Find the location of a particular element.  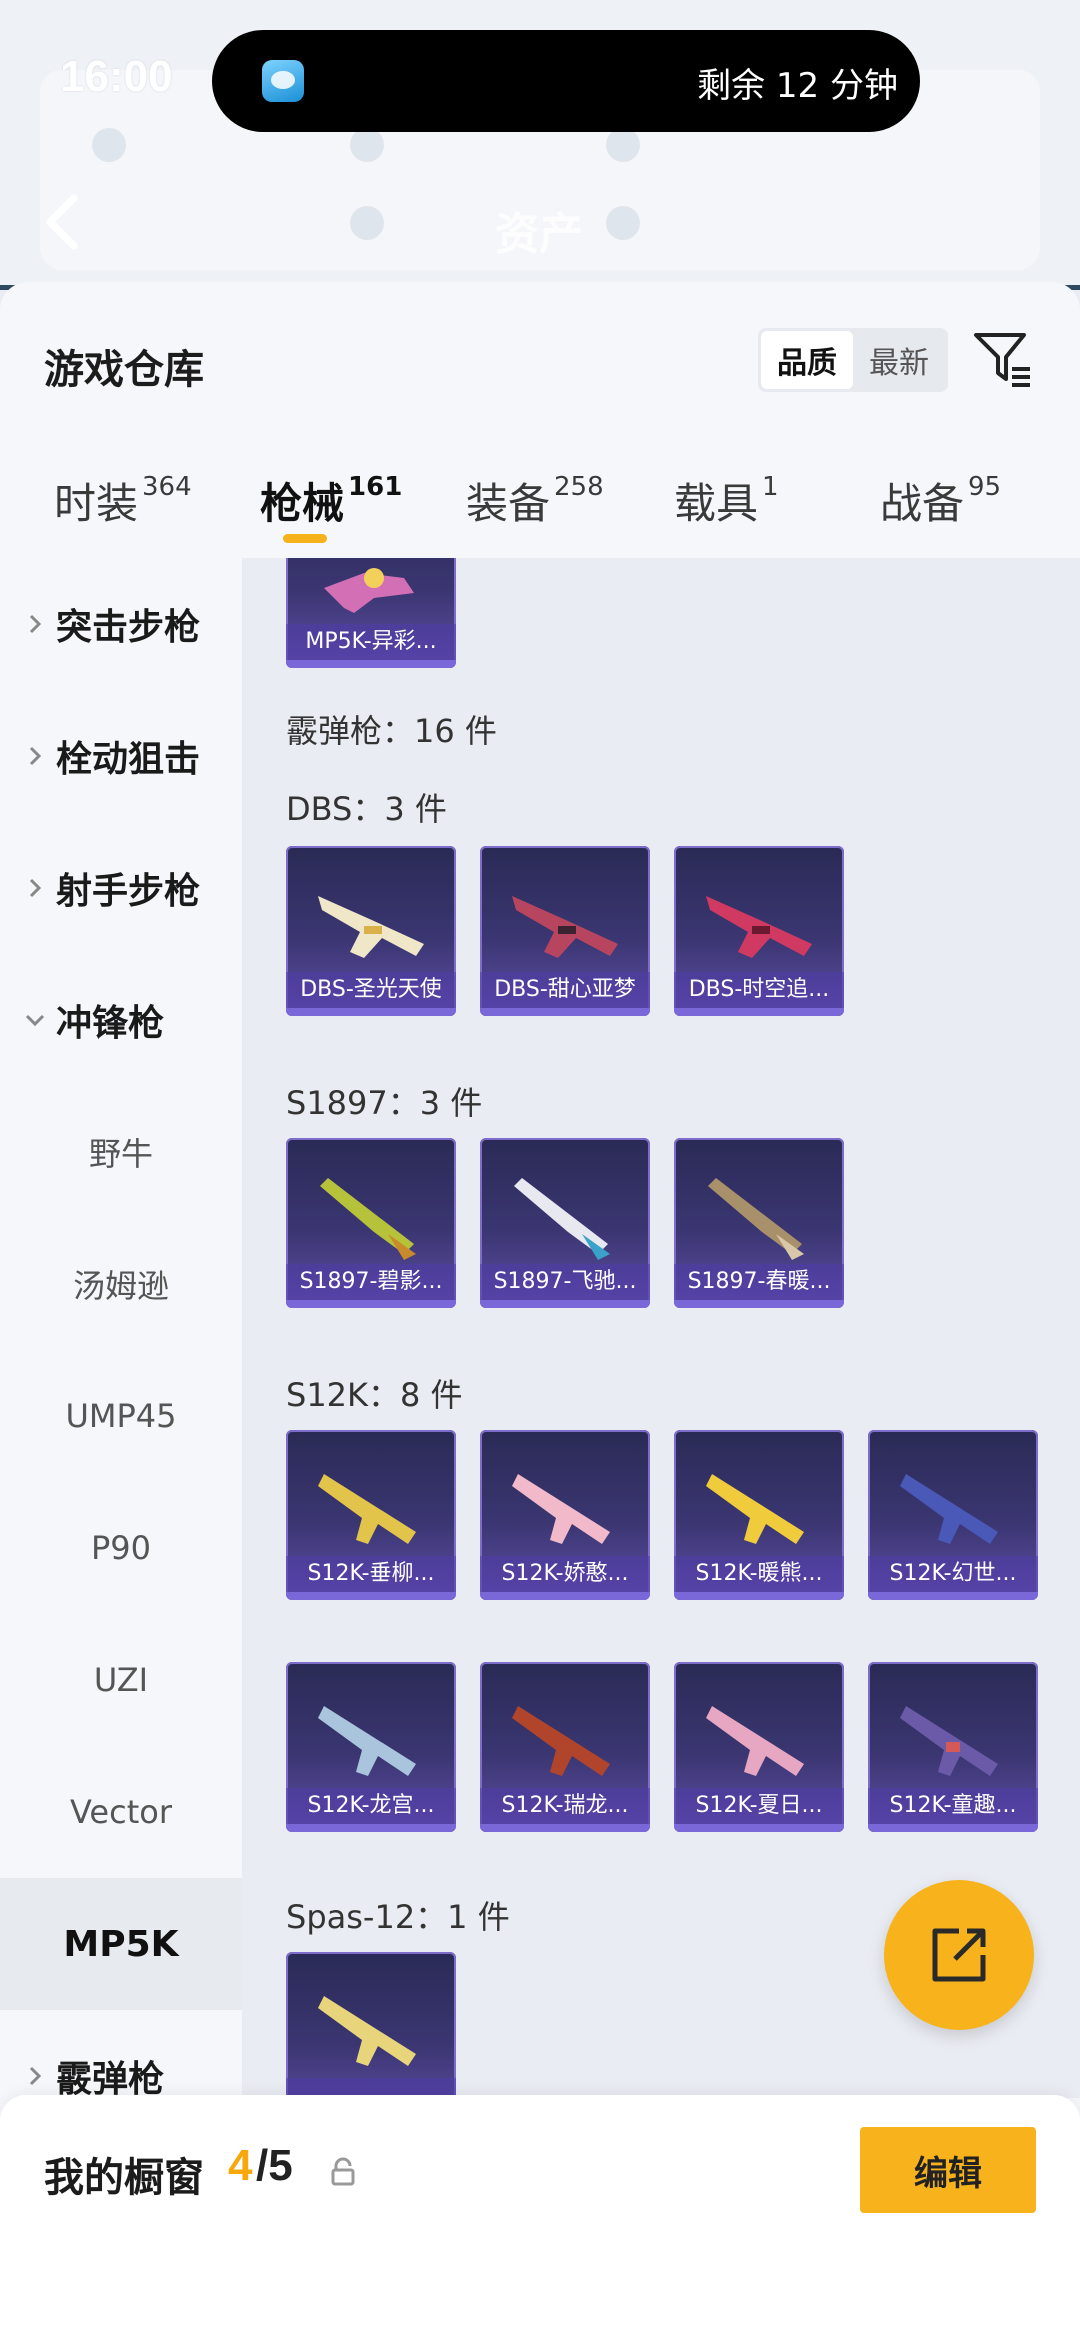

tab-count: 161 is located at coordinates (375, 487).